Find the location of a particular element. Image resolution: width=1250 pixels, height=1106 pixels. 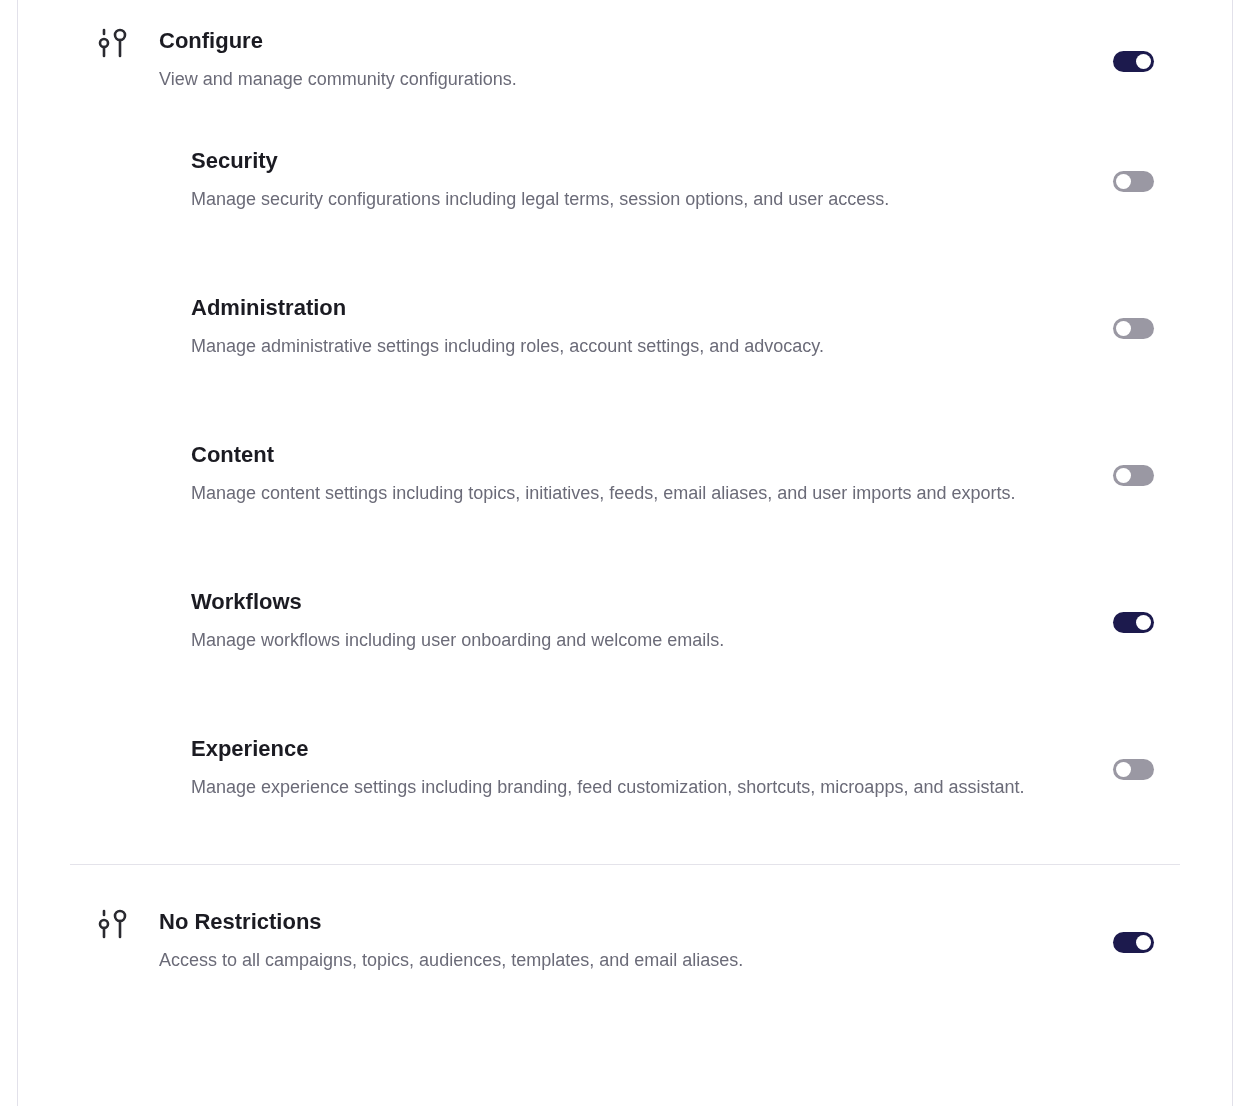

permission-title: Security is located at coordinates (235, 161).